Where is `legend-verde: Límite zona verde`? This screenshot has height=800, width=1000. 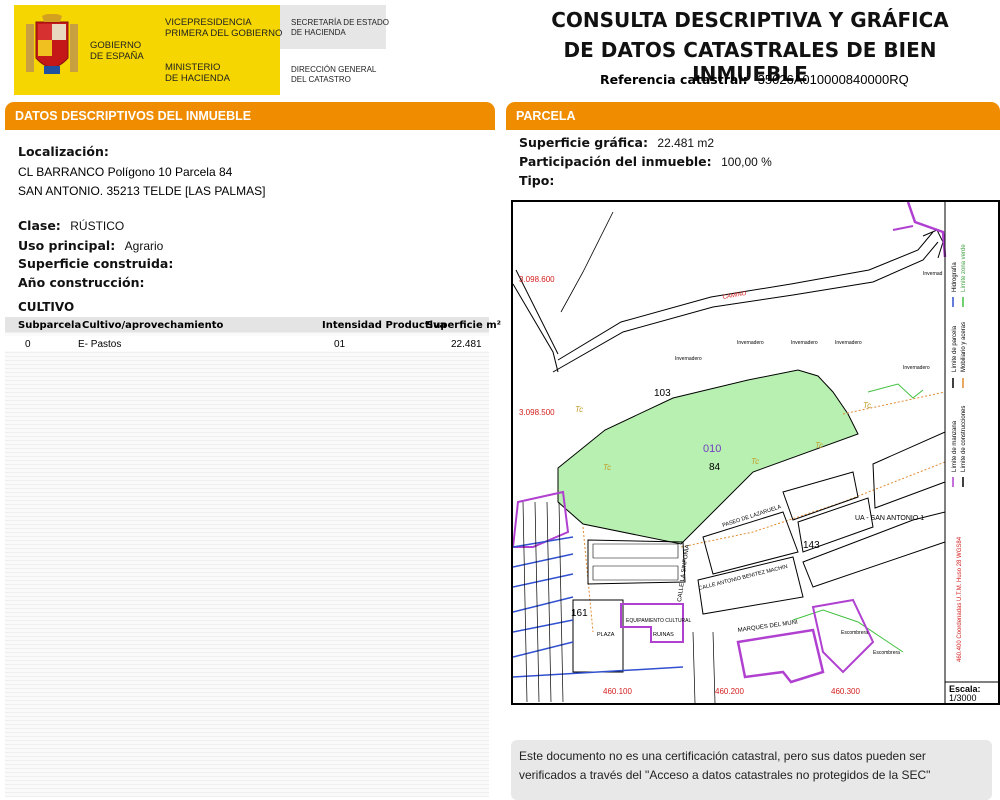 legend-verde: Límite zona verde is located at coordinates (964, 268).